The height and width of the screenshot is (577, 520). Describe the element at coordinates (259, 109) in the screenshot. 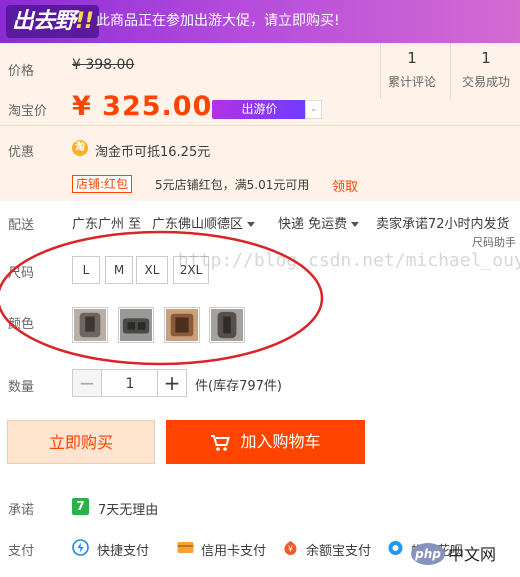

I see `promo-tag: 出游价` at that location.